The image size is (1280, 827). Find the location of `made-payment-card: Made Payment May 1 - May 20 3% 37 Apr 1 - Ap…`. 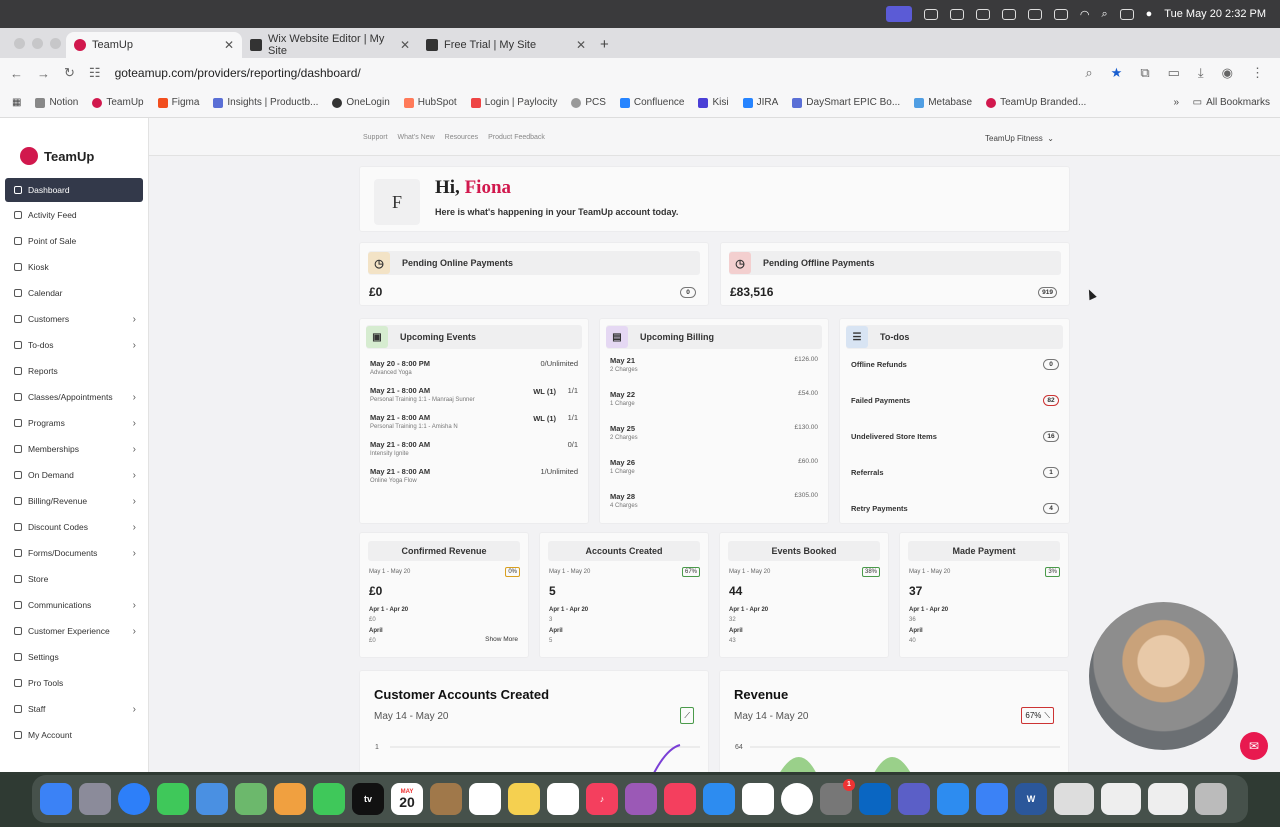

made-payment-card: Made Payment May 1 - May 20 3% 37 Apr 1 - Ap… is located at coordinates (984, 595).